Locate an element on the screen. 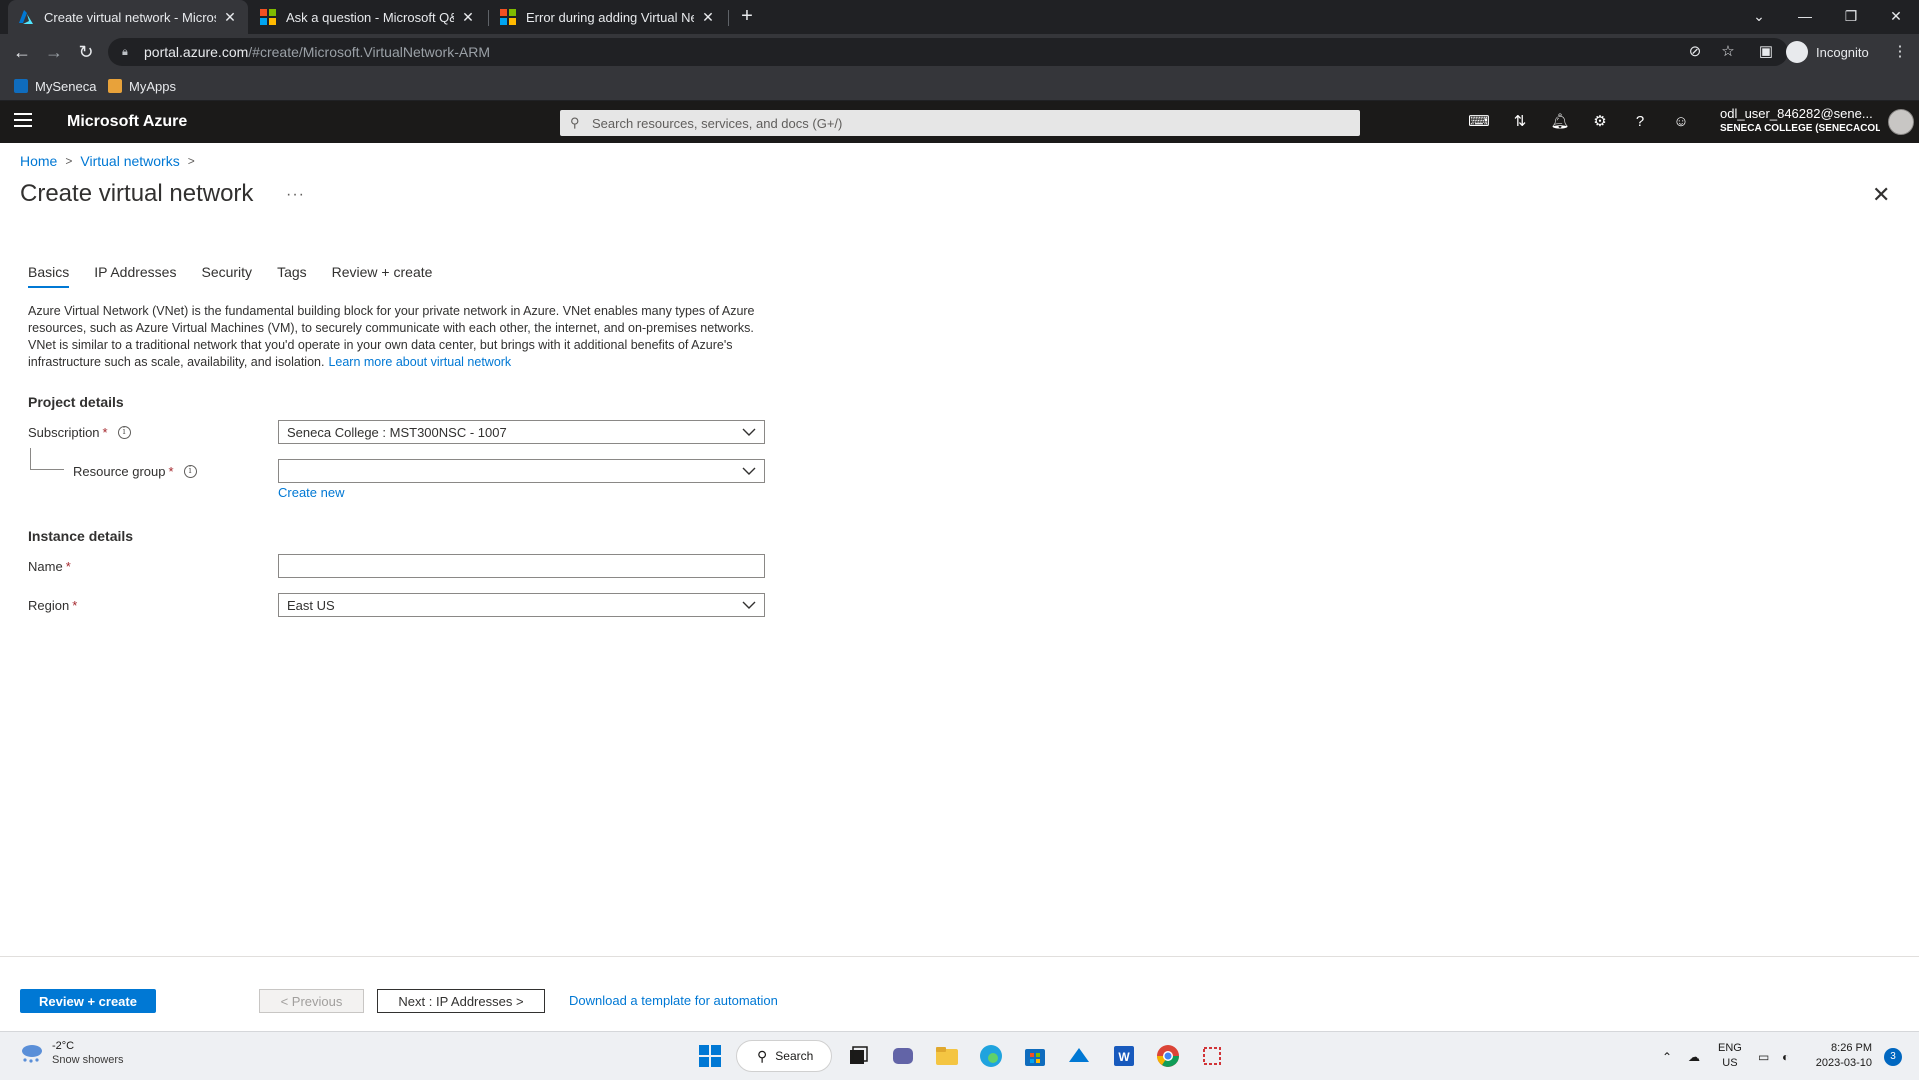  close-blade-icon: ✕ is located at coordinates (1881, 195).